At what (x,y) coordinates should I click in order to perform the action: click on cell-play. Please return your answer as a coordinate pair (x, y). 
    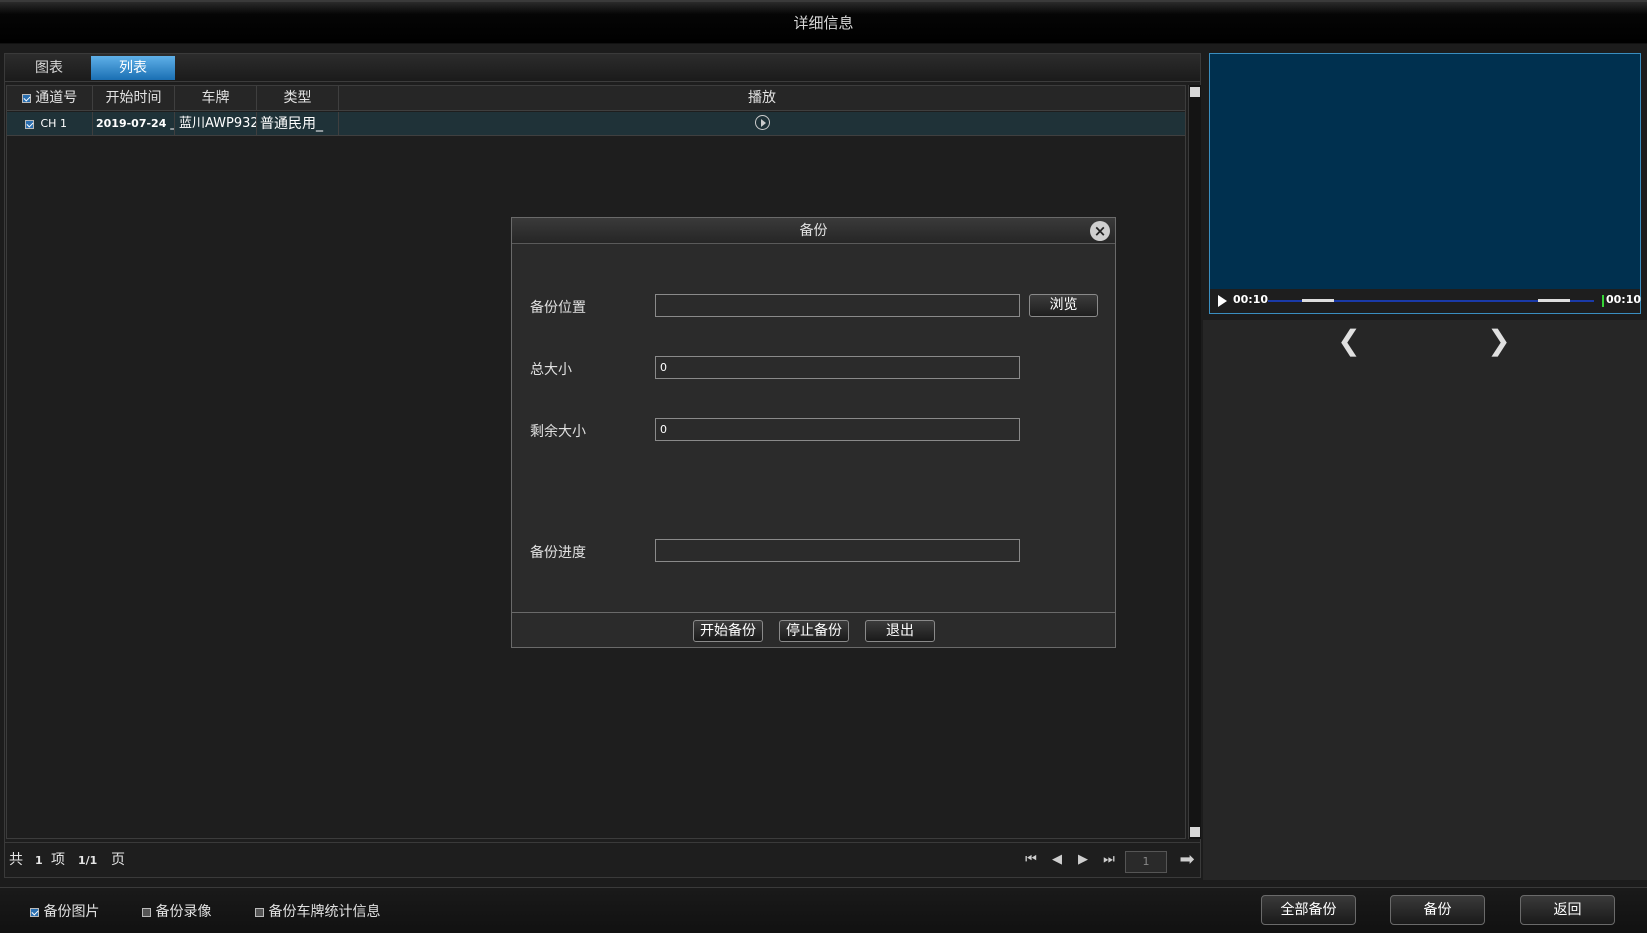
    Looking at the image, I should click on (762, 124).